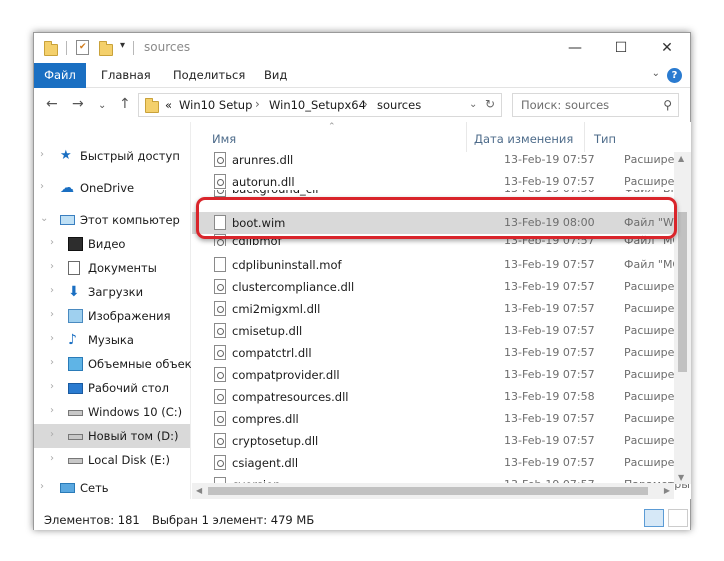  What do you see at coordinates (94, 488) in the screenshot?
I see `nav-item-label: Сеть` at bounding box center [94, 488].